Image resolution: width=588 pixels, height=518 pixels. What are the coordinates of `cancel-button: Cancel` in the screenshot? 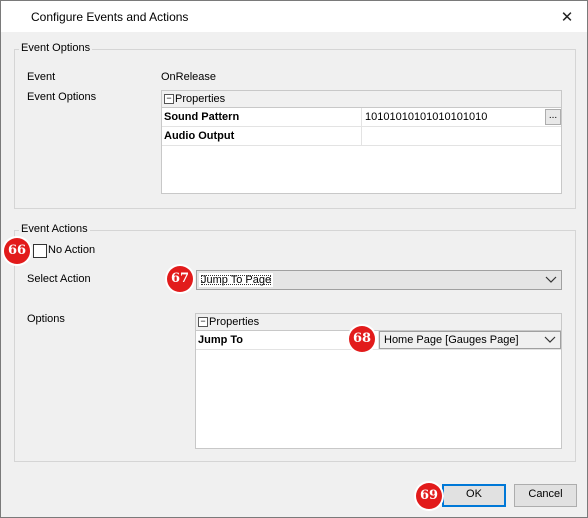 It's located at (545, 495).